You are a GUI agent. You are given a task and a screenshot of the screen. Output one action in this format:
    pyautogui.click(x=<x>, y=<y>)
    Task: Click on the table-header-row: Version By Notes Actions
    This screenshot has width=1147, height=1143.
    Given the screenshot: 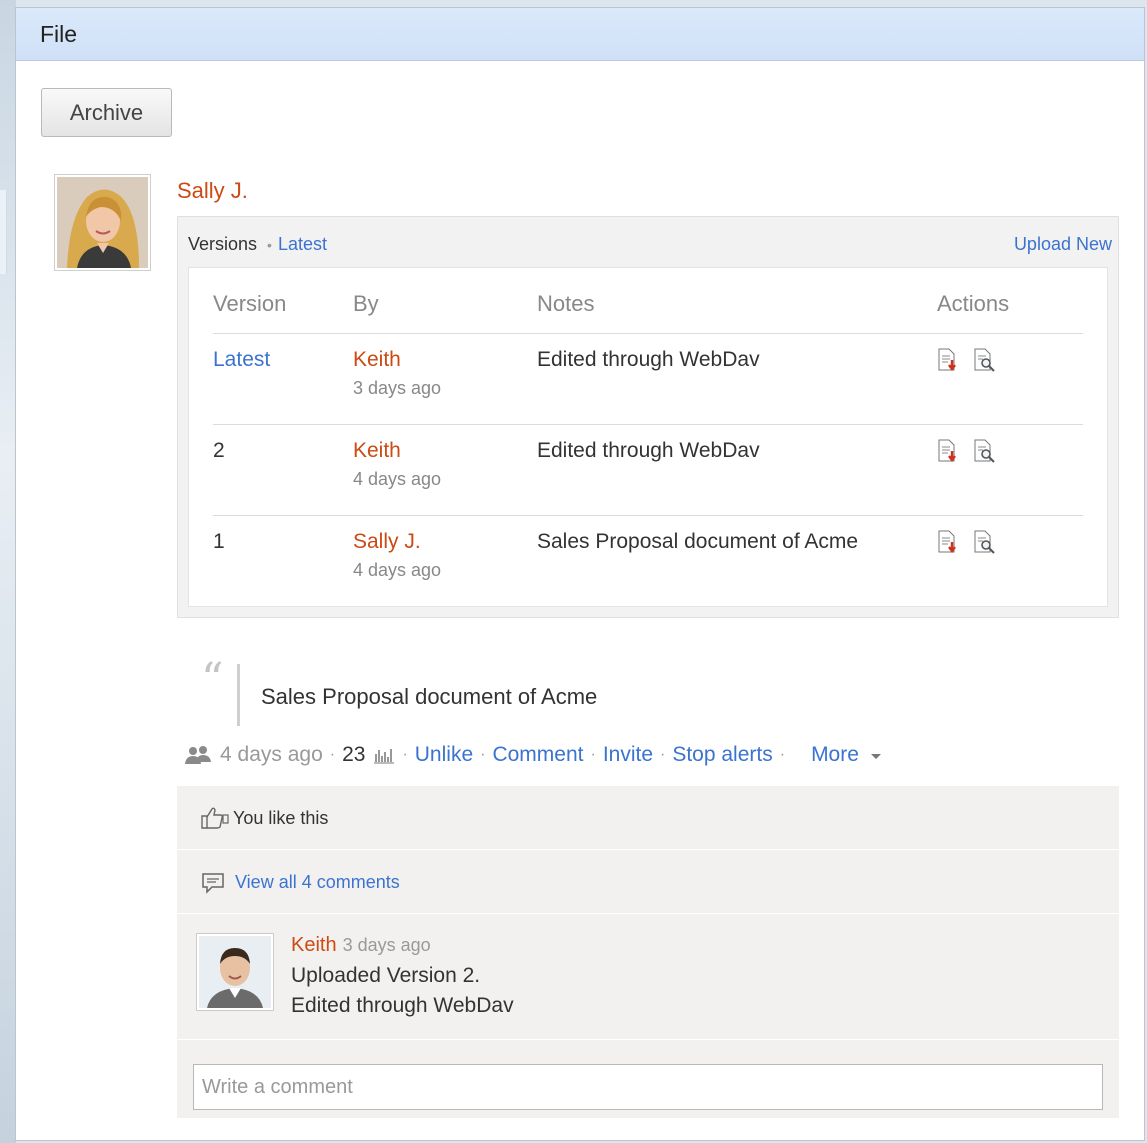 What is the action you would take?
    pyautogui.click(x=648, y=308)
    